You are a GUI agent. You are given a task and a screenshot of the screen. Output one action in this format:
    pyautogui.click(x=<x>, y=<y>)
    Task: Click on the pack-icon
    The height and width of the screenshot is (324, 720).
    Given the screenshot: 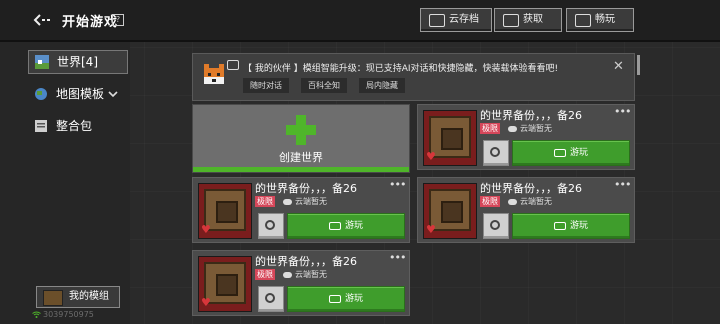 What is the action you would take?
    pyautogui.click(x=41, y=126)
    